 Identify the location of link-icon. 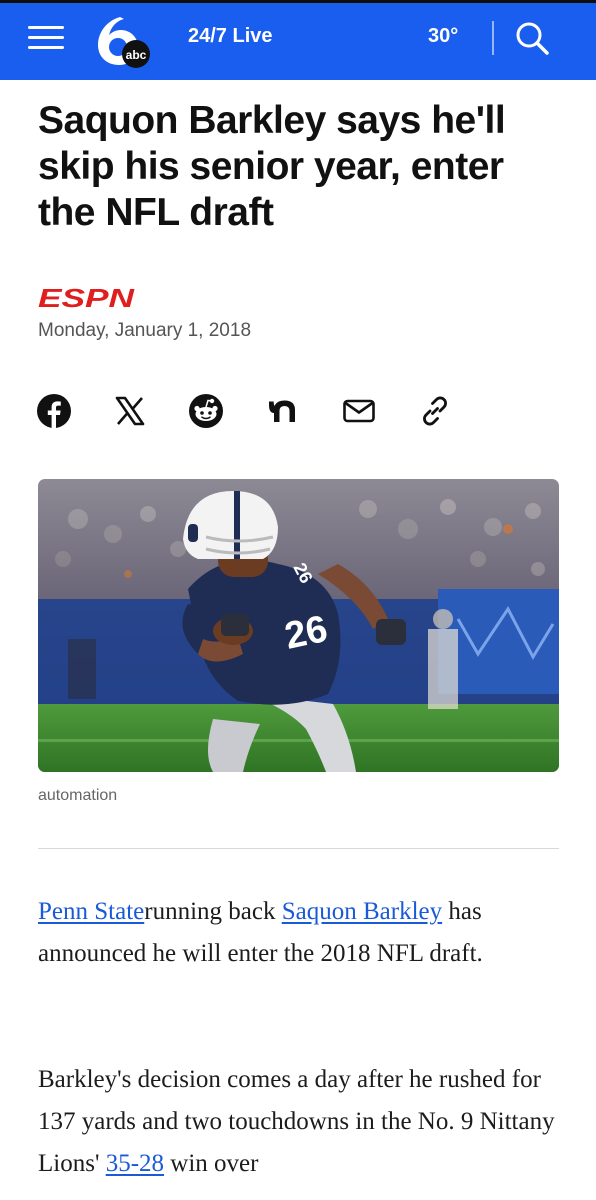
(435, 411).